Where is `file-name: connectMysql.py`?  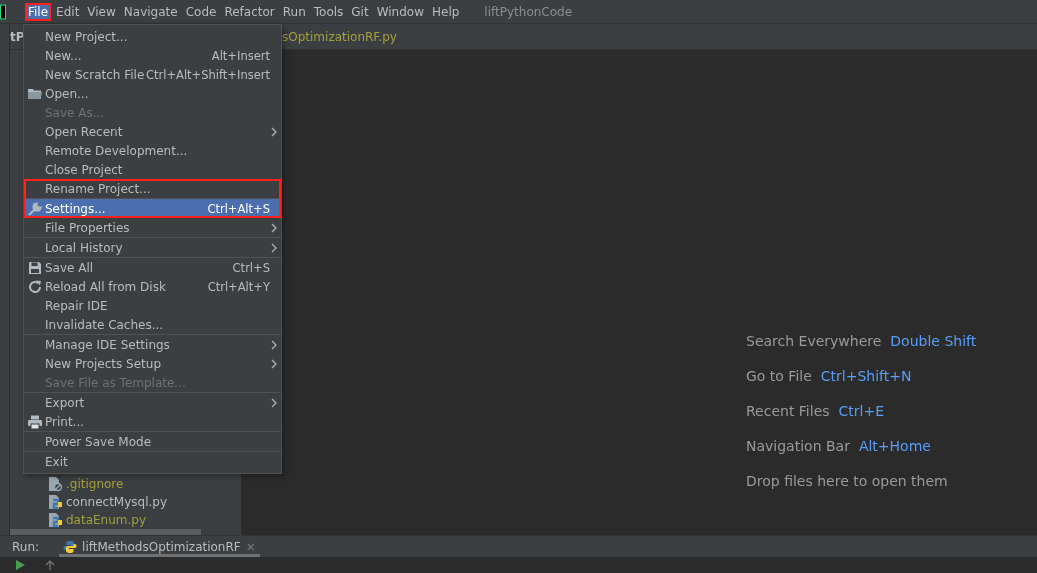 file-name: connectMysql.py is located at coordinates (117, 502).